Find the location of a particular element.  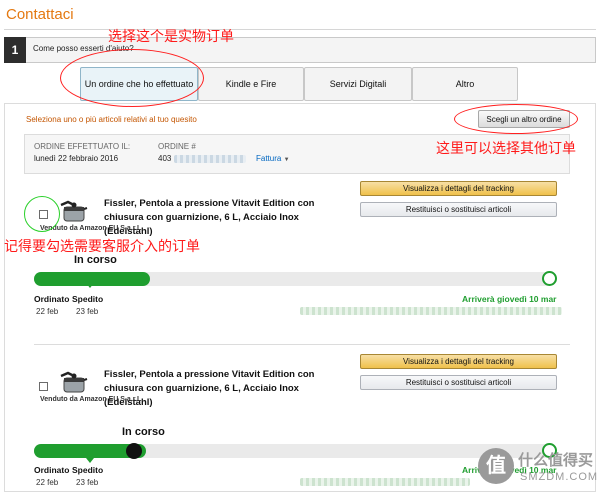

annotation-circle-checkbox is located at coordinates (42, 214).